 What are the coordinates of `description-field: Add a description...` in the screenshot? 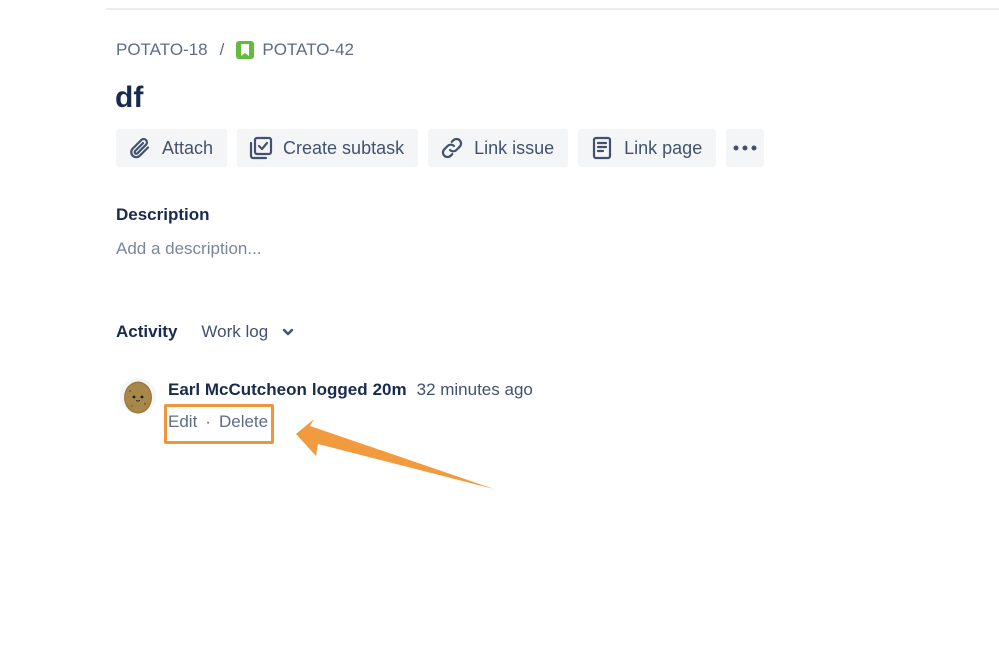 It's located at (189, 249).